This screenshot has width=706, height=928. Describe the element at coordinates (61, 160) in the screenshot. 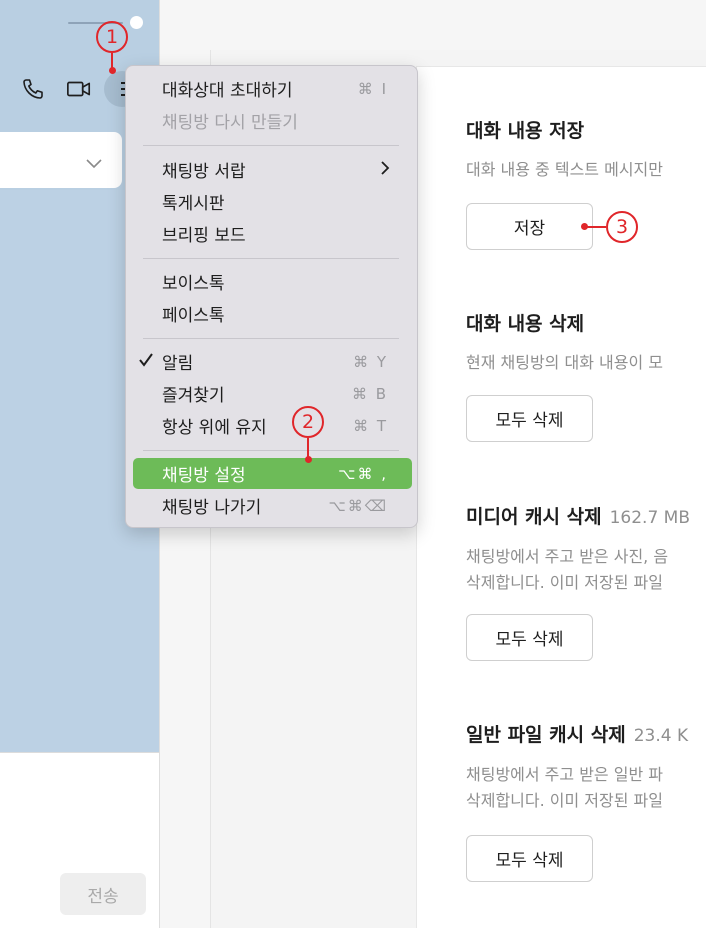

I see `chat-search-field` at that location.